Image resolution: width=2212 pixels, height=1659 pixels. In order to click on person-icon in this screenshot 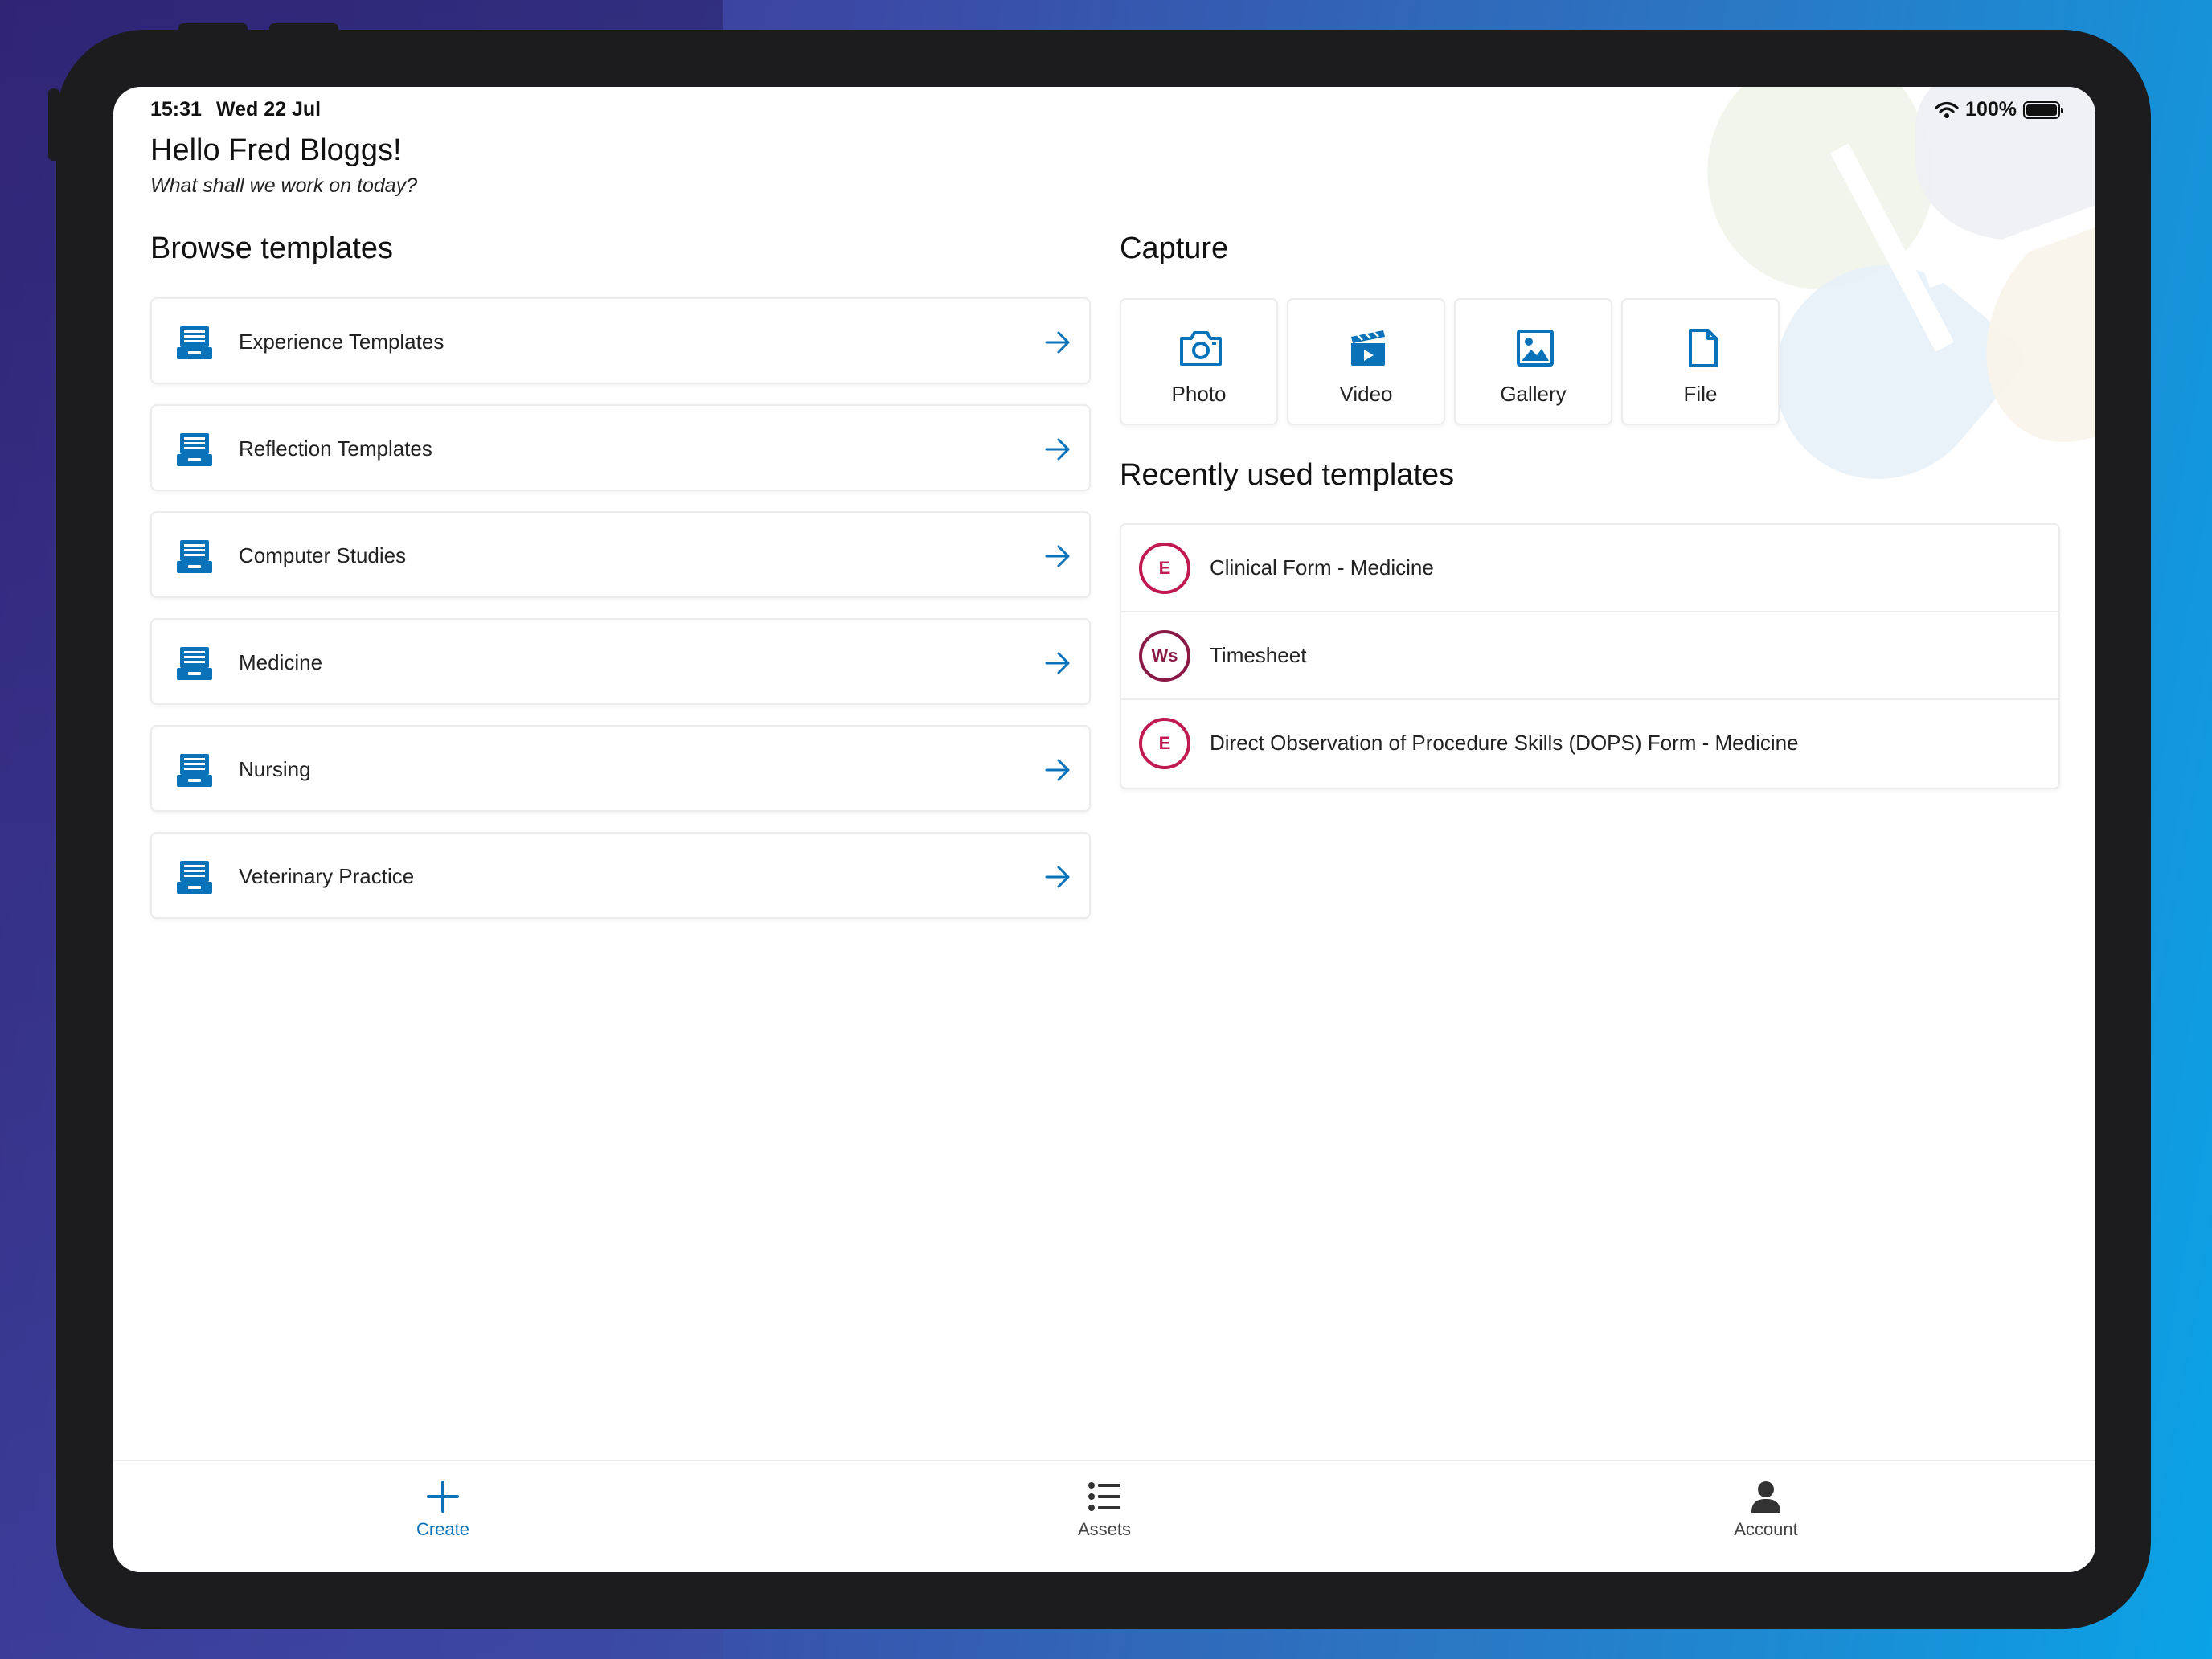, I will do `click(1765, 1497)`.